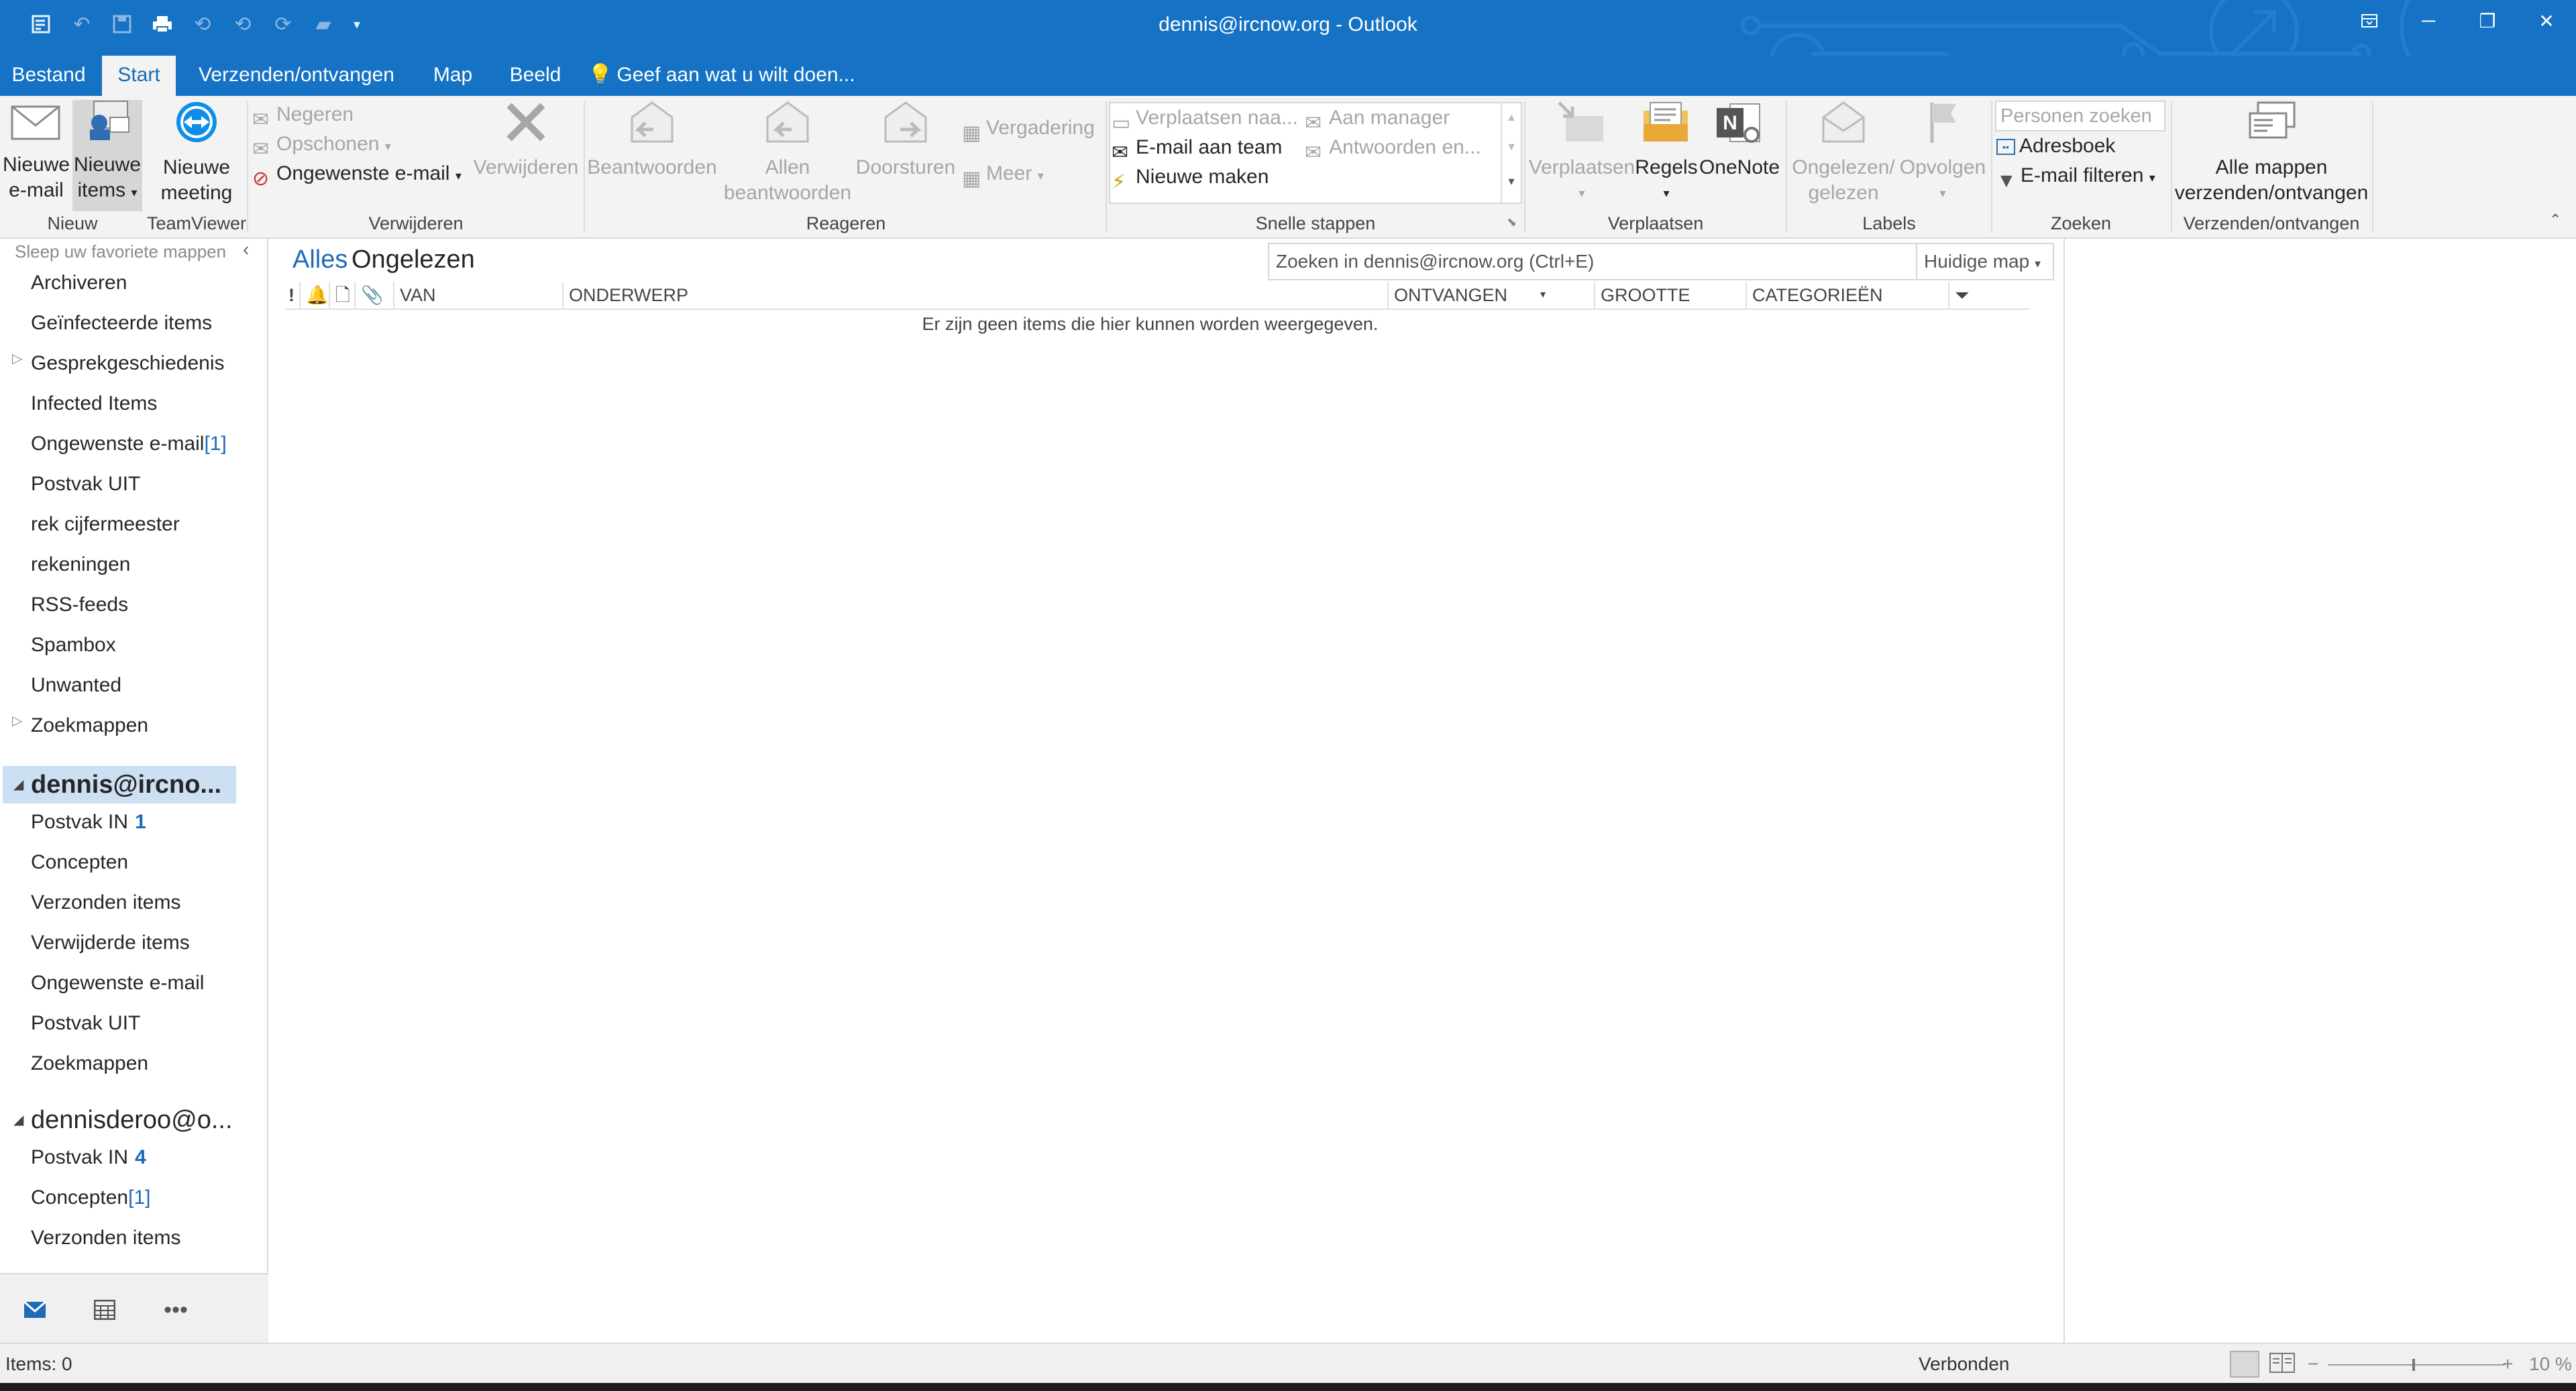 This screenshot has height=1391, width=2576. What do you see at coordinates (477, 295) in the screenshot?
I see `column-from: VAN` at bounding box center [477, 295].